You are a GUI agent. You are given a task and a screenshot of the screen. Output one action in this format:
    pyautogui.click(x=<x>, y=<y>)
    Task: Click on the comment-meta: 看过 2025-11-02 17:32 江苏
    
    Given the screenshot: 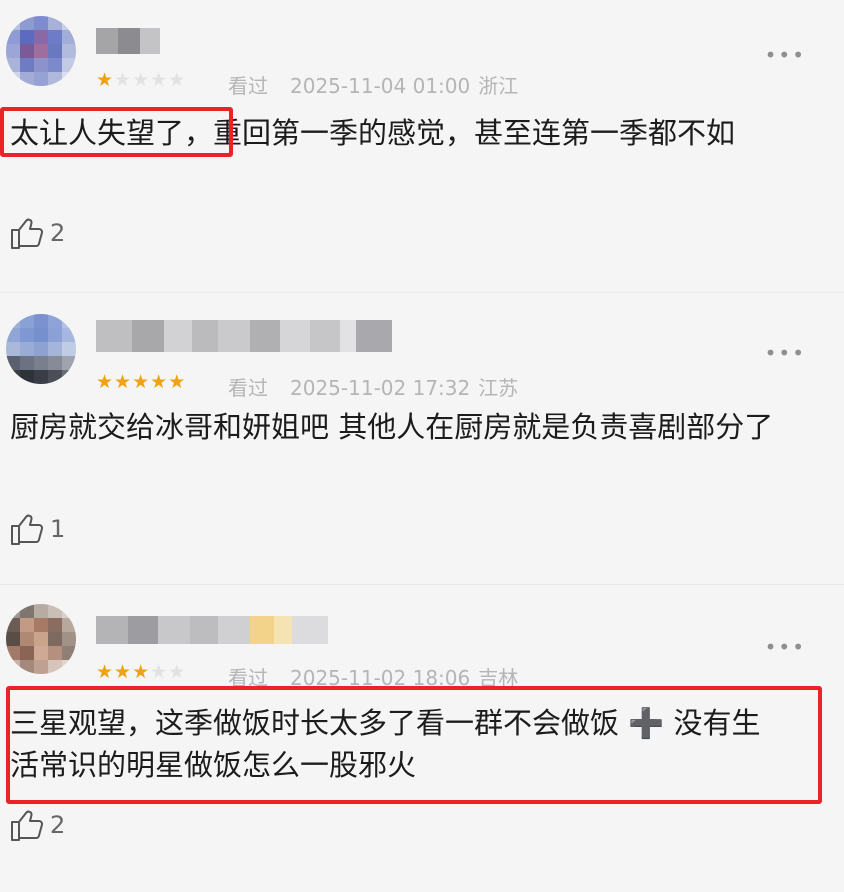 What is the action you would take?
    pyautogui.click(x=373, y=386)
    